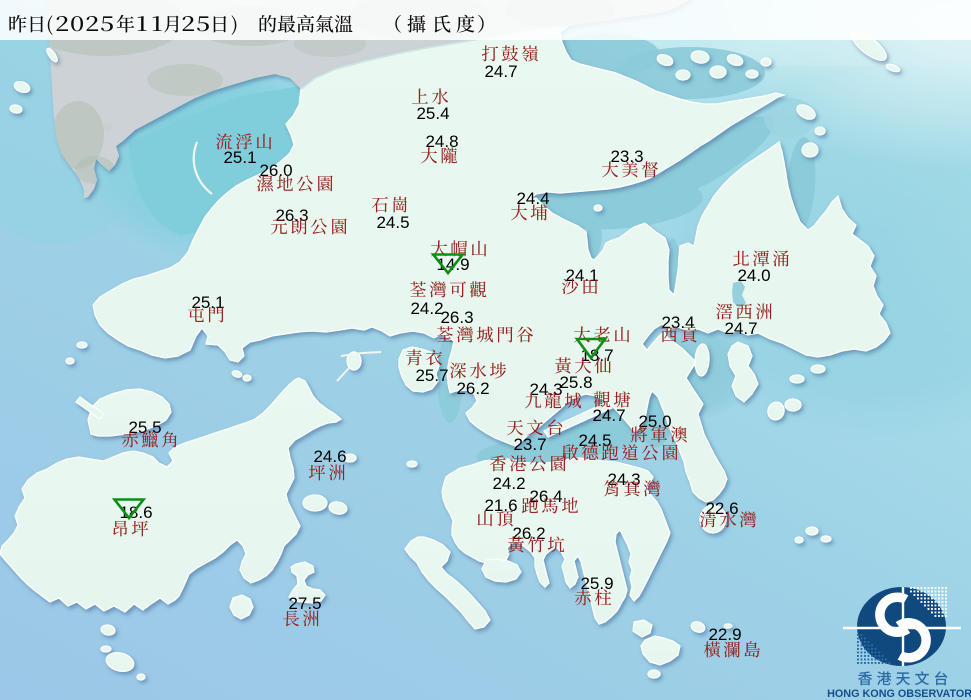 The width and height of the screenshot is (971, 700). I want to click on svg-text: 24.4, so click(532, 198).